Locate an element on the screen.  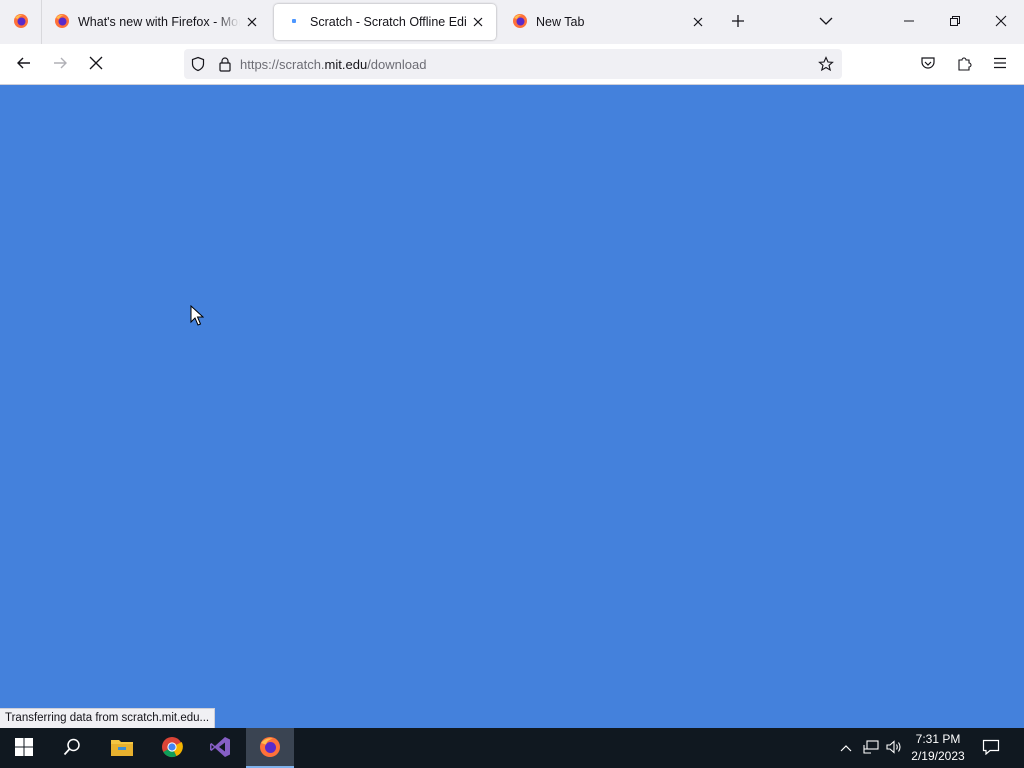
url-text: https://scratch.mit.edu/download is located at coordinates (333, 64).